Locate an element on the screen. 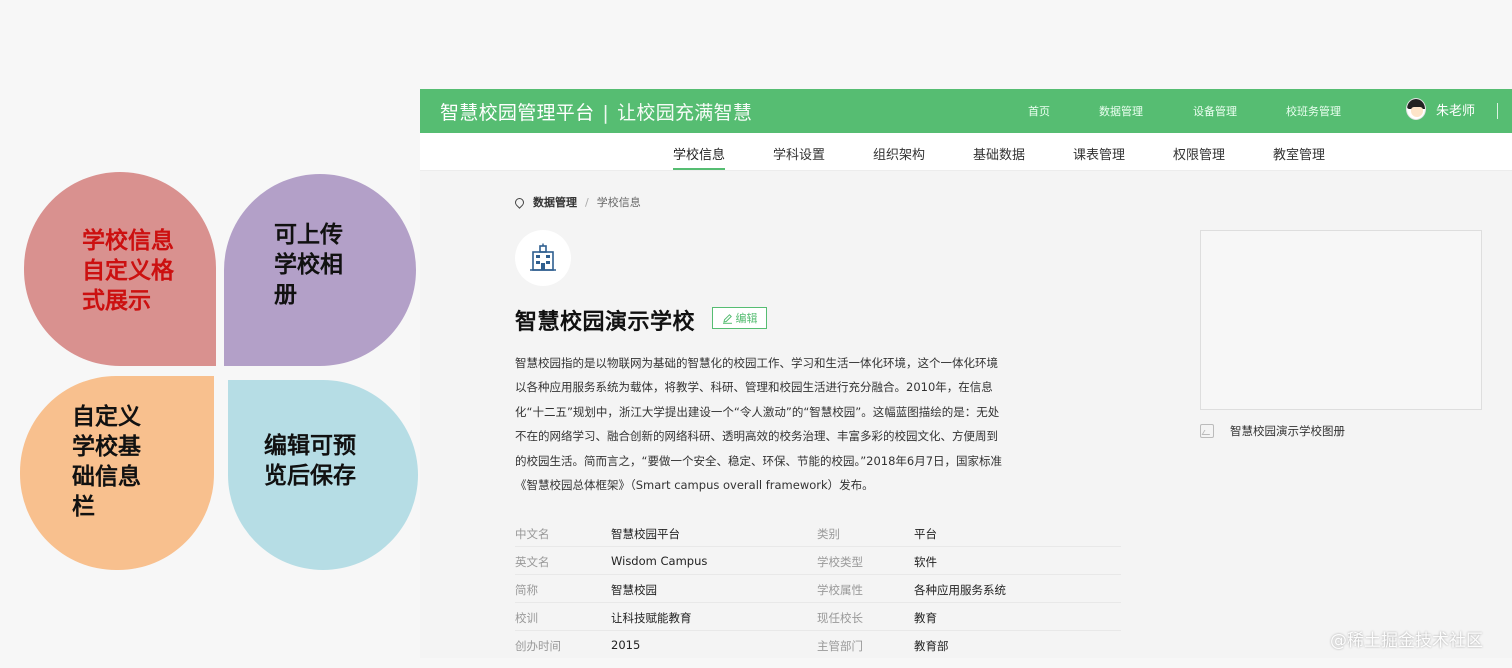  info-key: 学校类型 is located at coordinates (840, 562).